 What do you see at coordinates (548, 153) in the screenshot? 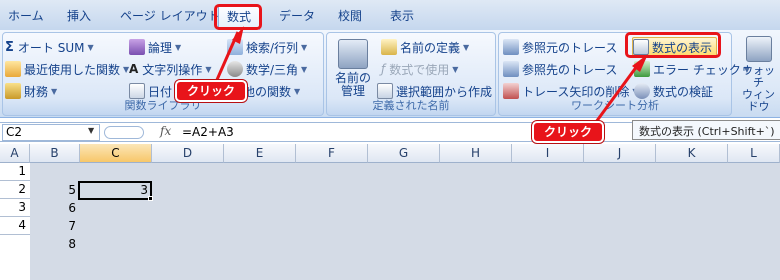
I see `column-header-i: I` at bounding box center [548, 153].